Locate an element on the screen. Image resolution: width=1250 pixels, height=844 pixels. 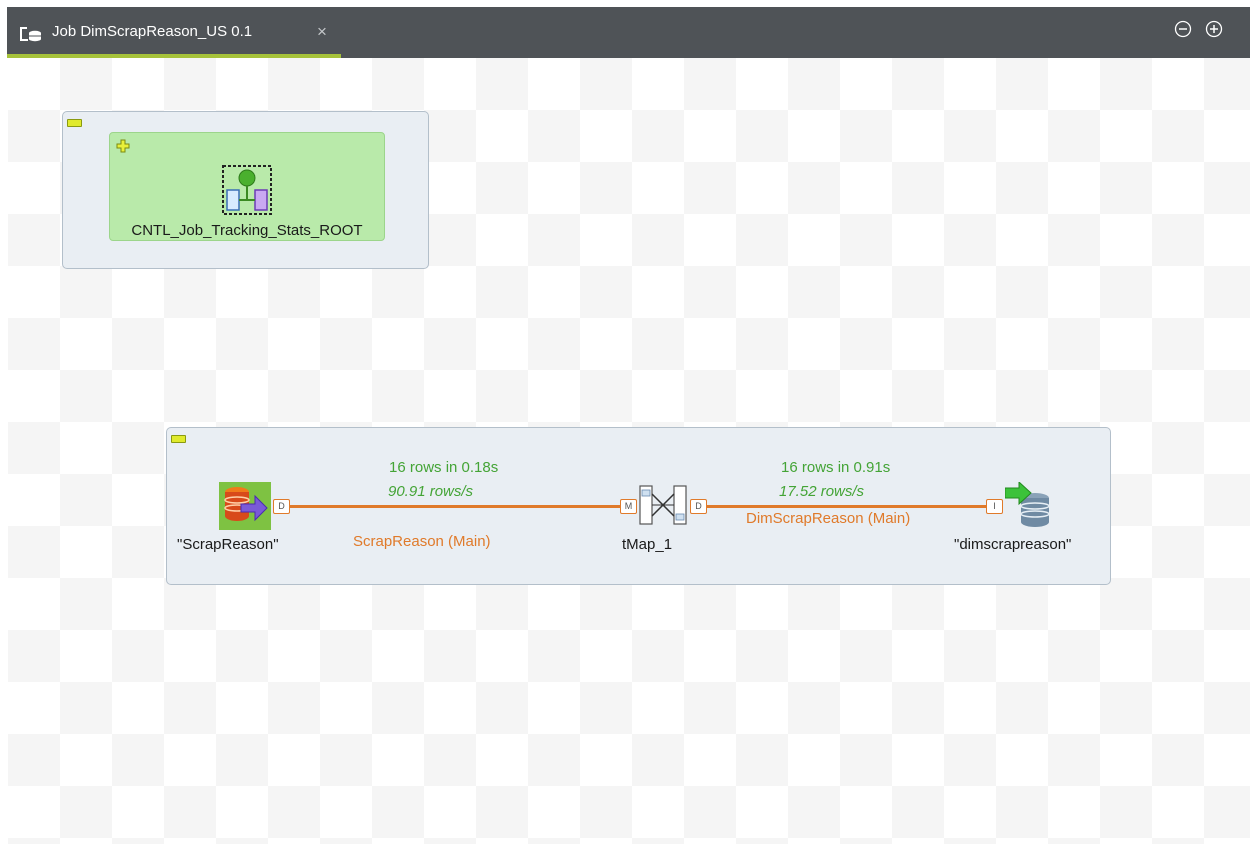
subjob-root-highlight: CNTL_Job_Tracking_Stats_ROOT is located at coordinates (247, 186).